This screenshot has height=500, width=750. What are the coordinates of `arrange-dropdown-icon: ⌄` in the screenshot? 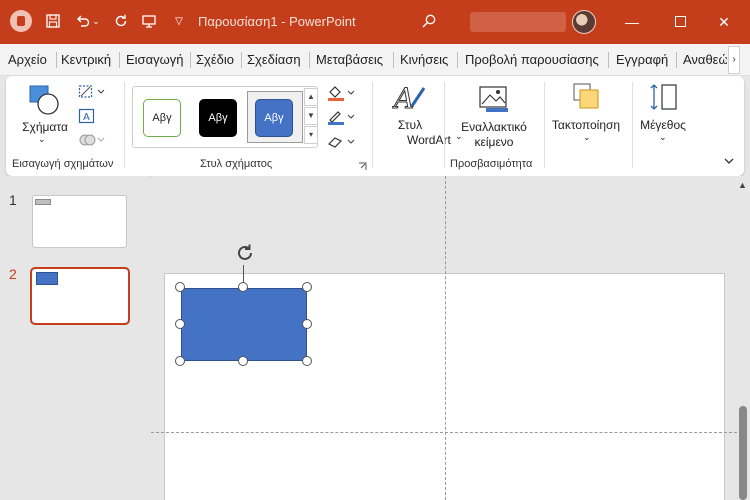 It's located at (587, 137).